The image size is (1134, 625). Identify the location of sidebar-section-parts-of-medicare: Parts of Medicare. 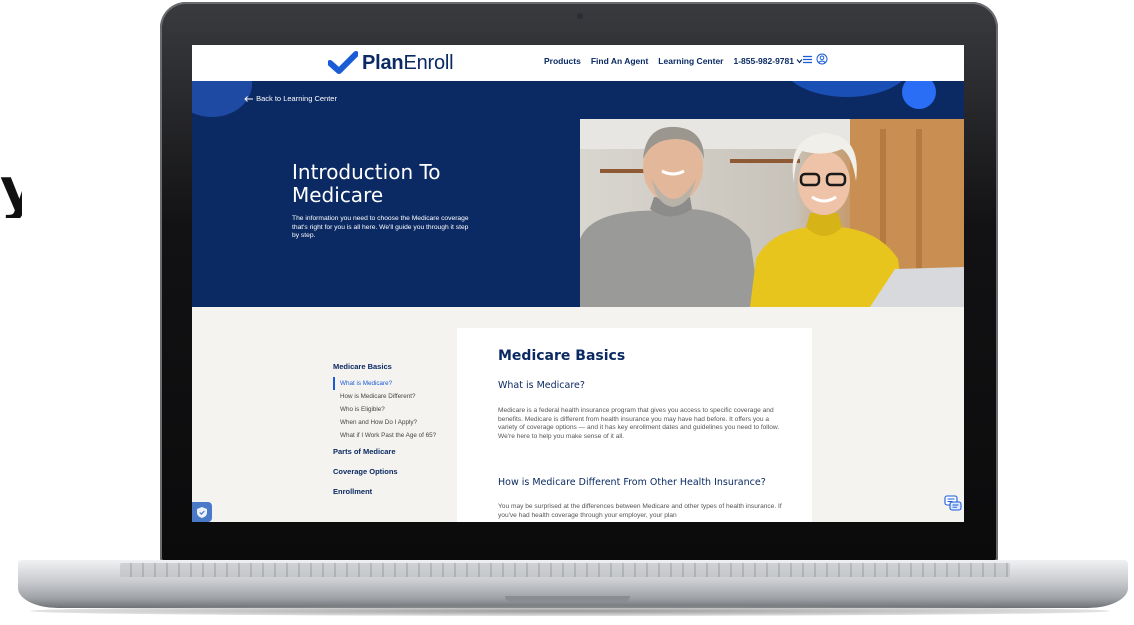
(398, 452).